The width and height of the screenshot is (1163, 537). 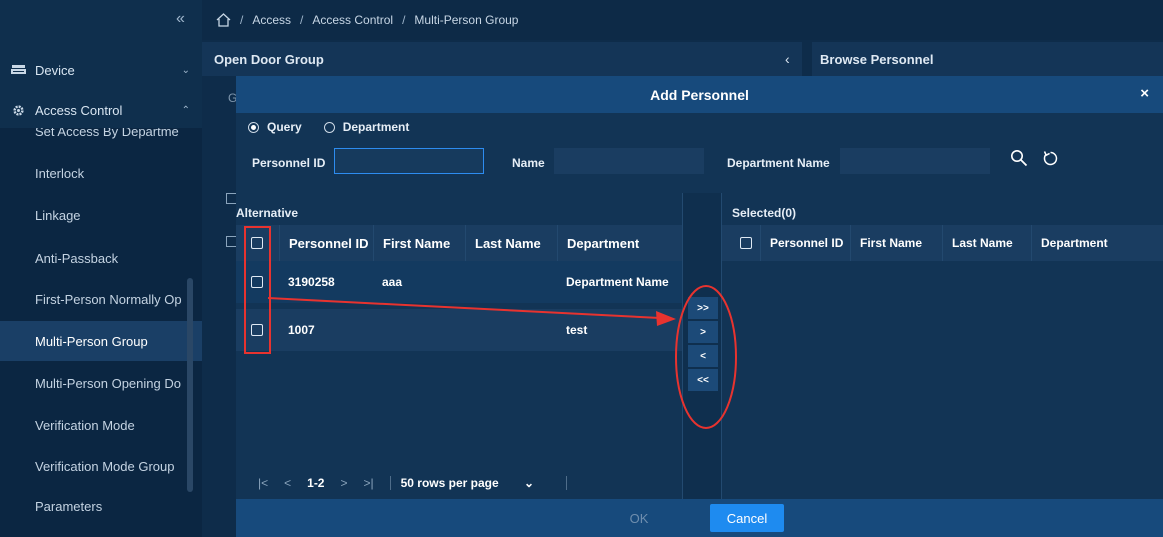 What do you see at coordinates (703, 332) in the screenshot?
I see `move-right-button: >` at bounding box center [703, 332].